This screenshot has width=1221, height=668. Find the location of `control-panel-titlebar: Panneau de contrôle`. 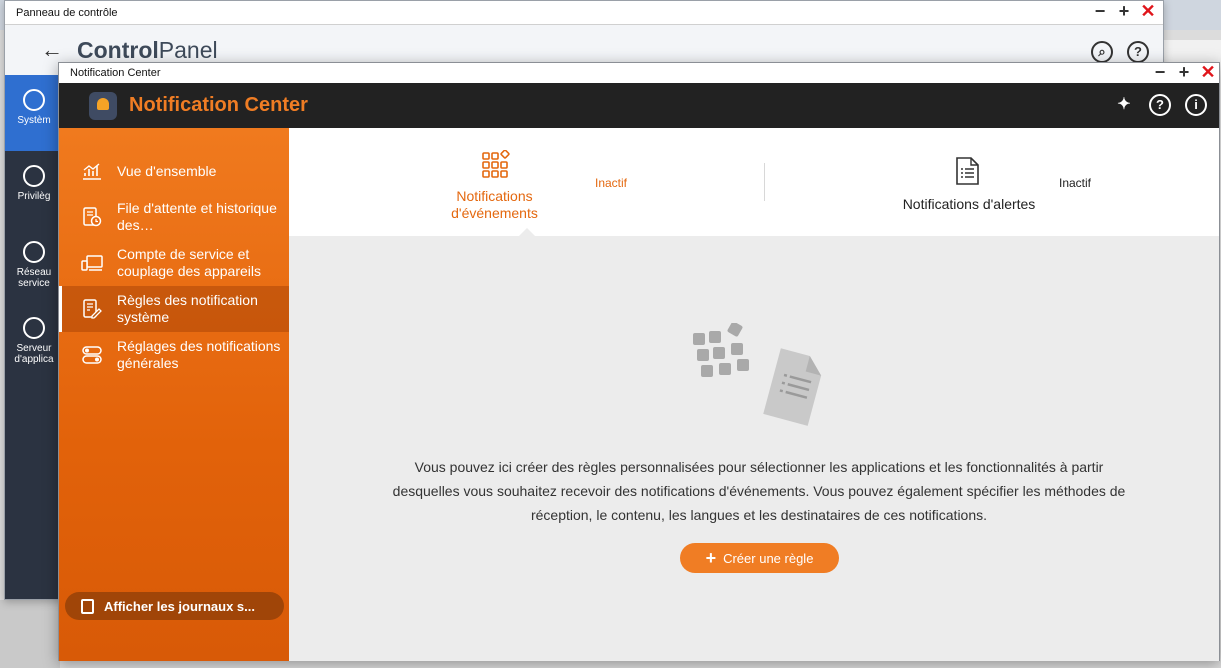

control-panel-titlebar: Panneau de contrôle is located at coordinates (584, 13).